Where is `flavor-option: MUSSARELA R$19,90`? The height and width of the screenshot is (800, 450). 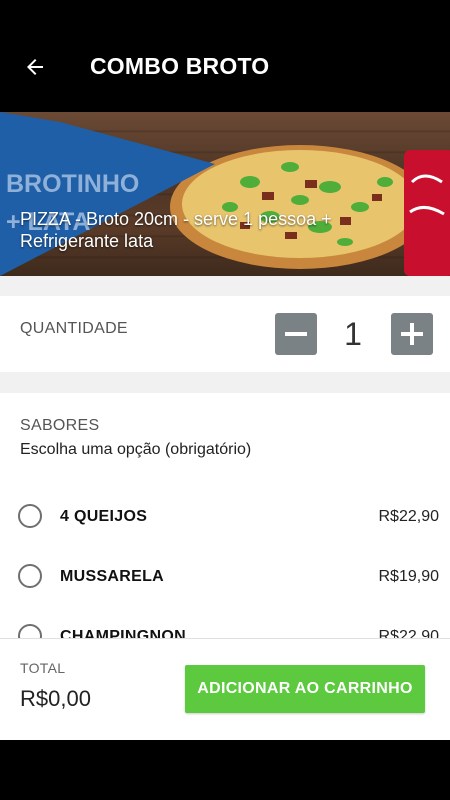
flavor-option: MUSSARELA R$19,90 is located at coordinates (225, 586).